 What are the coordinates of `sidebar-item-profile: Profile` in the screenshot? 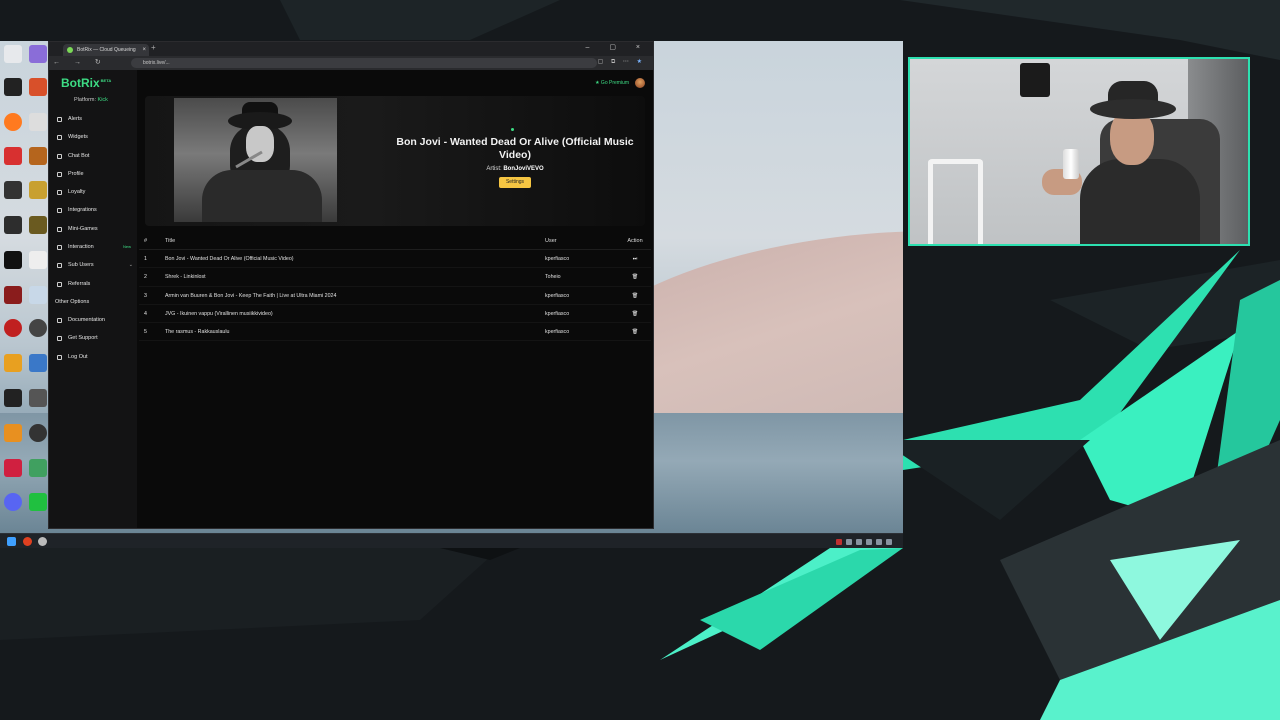 It's located at (93, 174).